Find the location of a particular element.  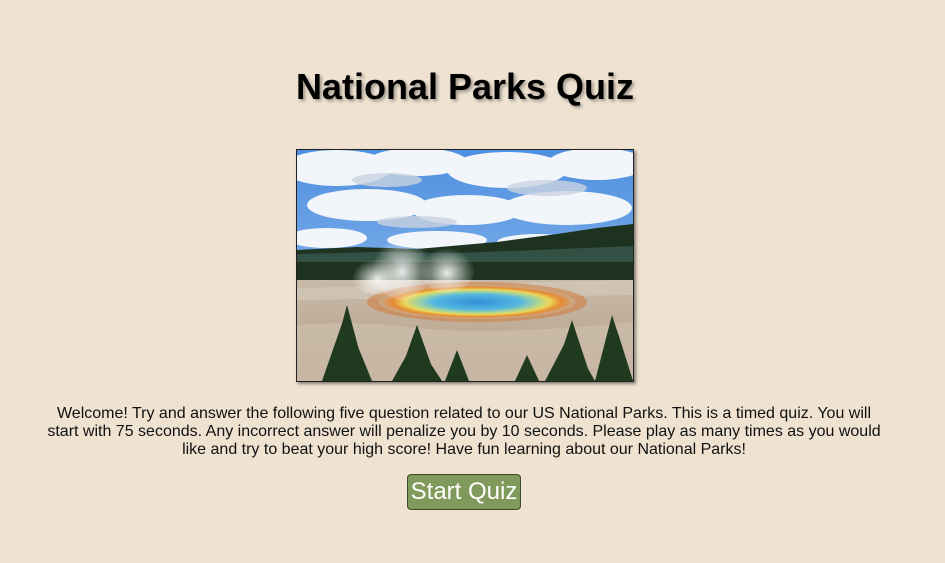

page-title: National Parks Quiz is located at coordinates (465, 86).